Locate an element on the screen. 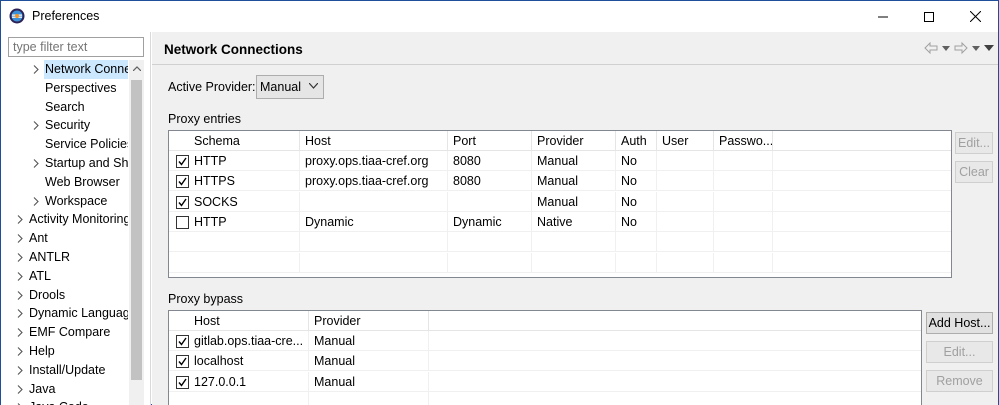 The image size is (999, 405). tree-item: Ant is located at coordinates (64, 238).